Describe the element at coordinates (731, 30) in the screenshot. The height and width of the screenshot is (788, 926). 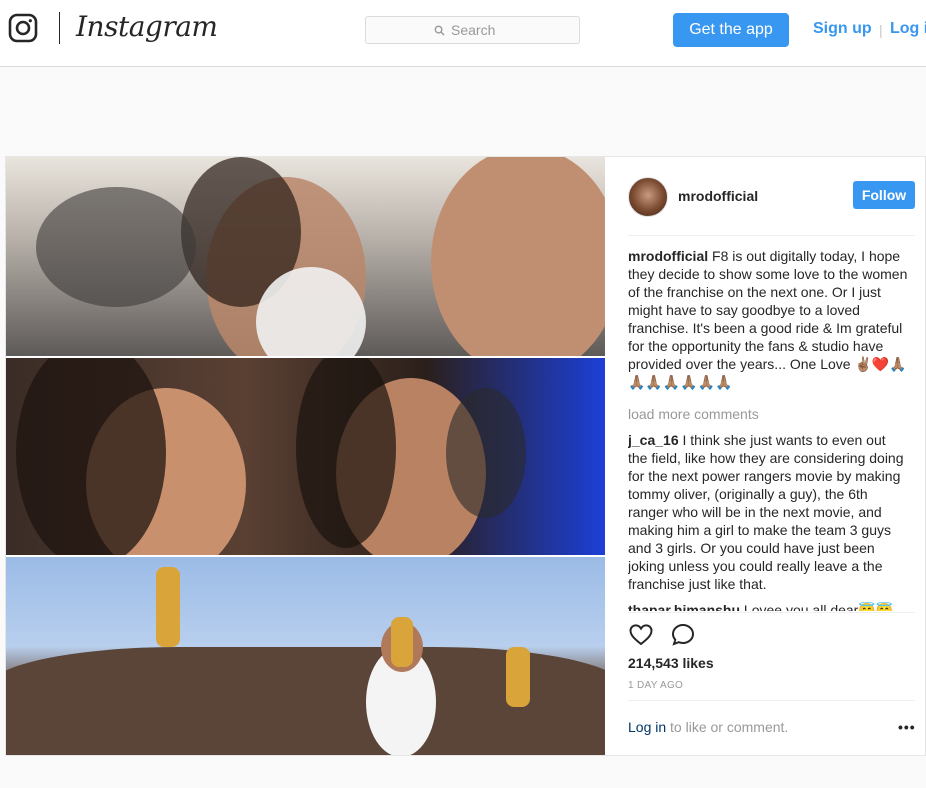
I see `get-the-app-button: Get the app` at that location.